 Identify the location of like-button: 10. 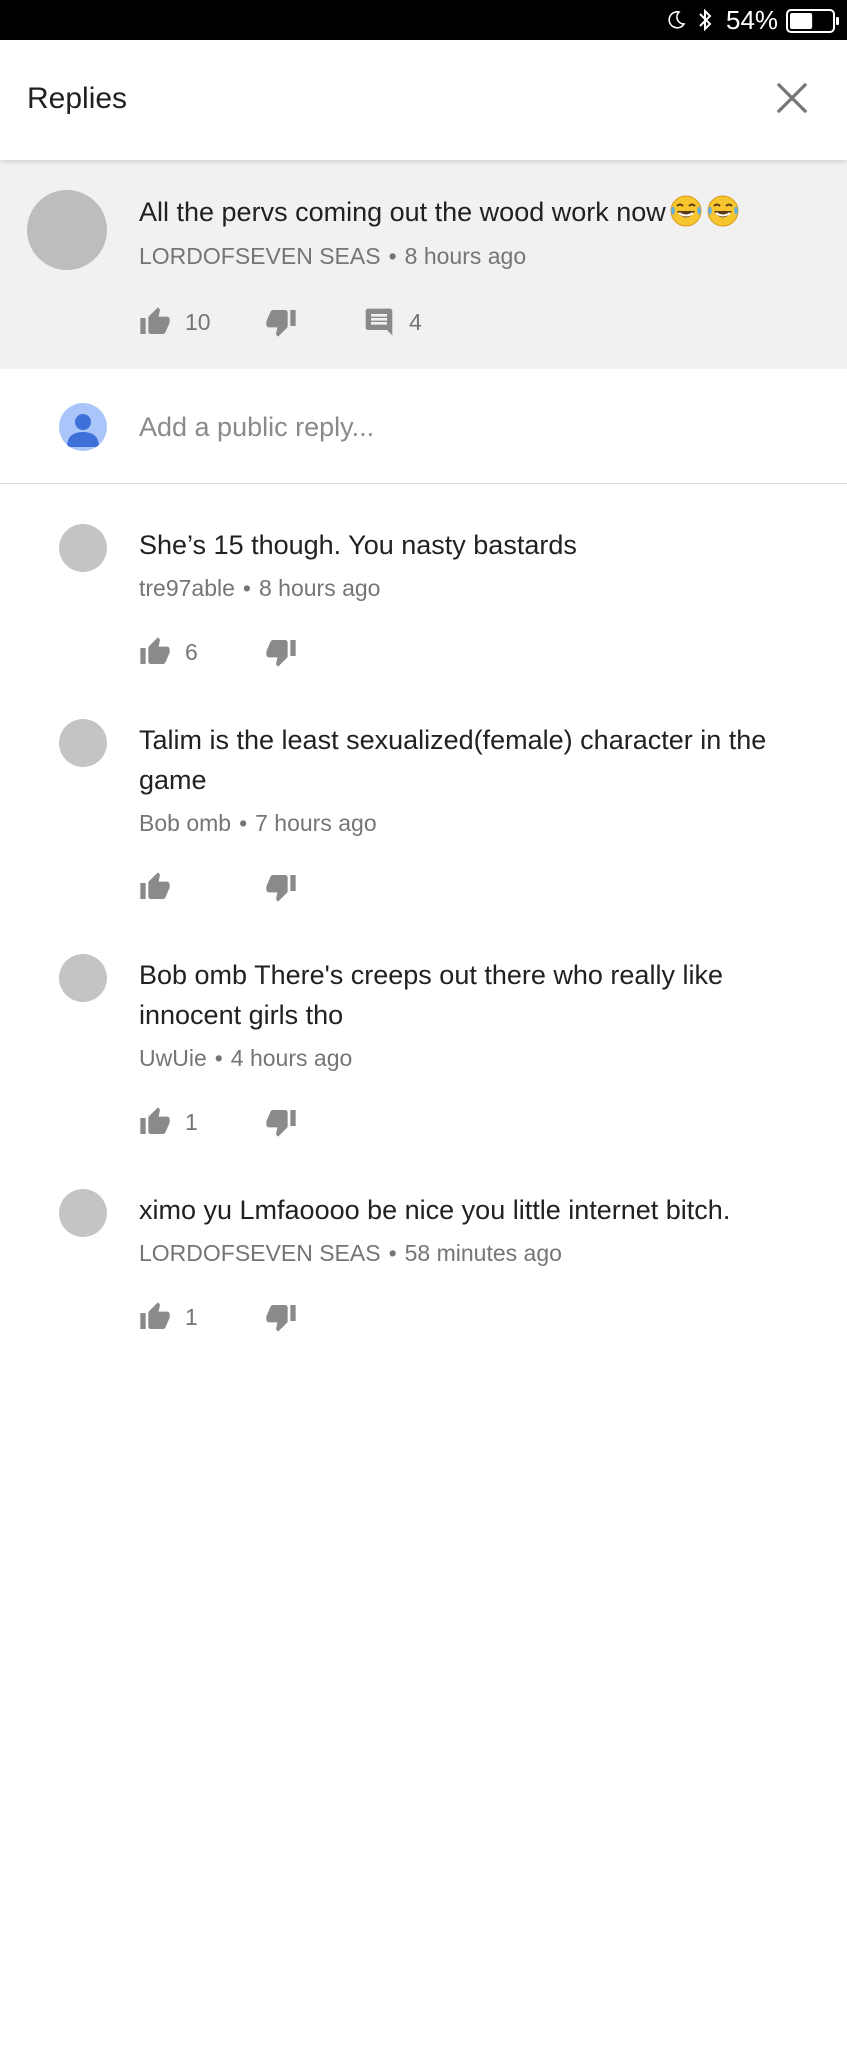
(175, 322).